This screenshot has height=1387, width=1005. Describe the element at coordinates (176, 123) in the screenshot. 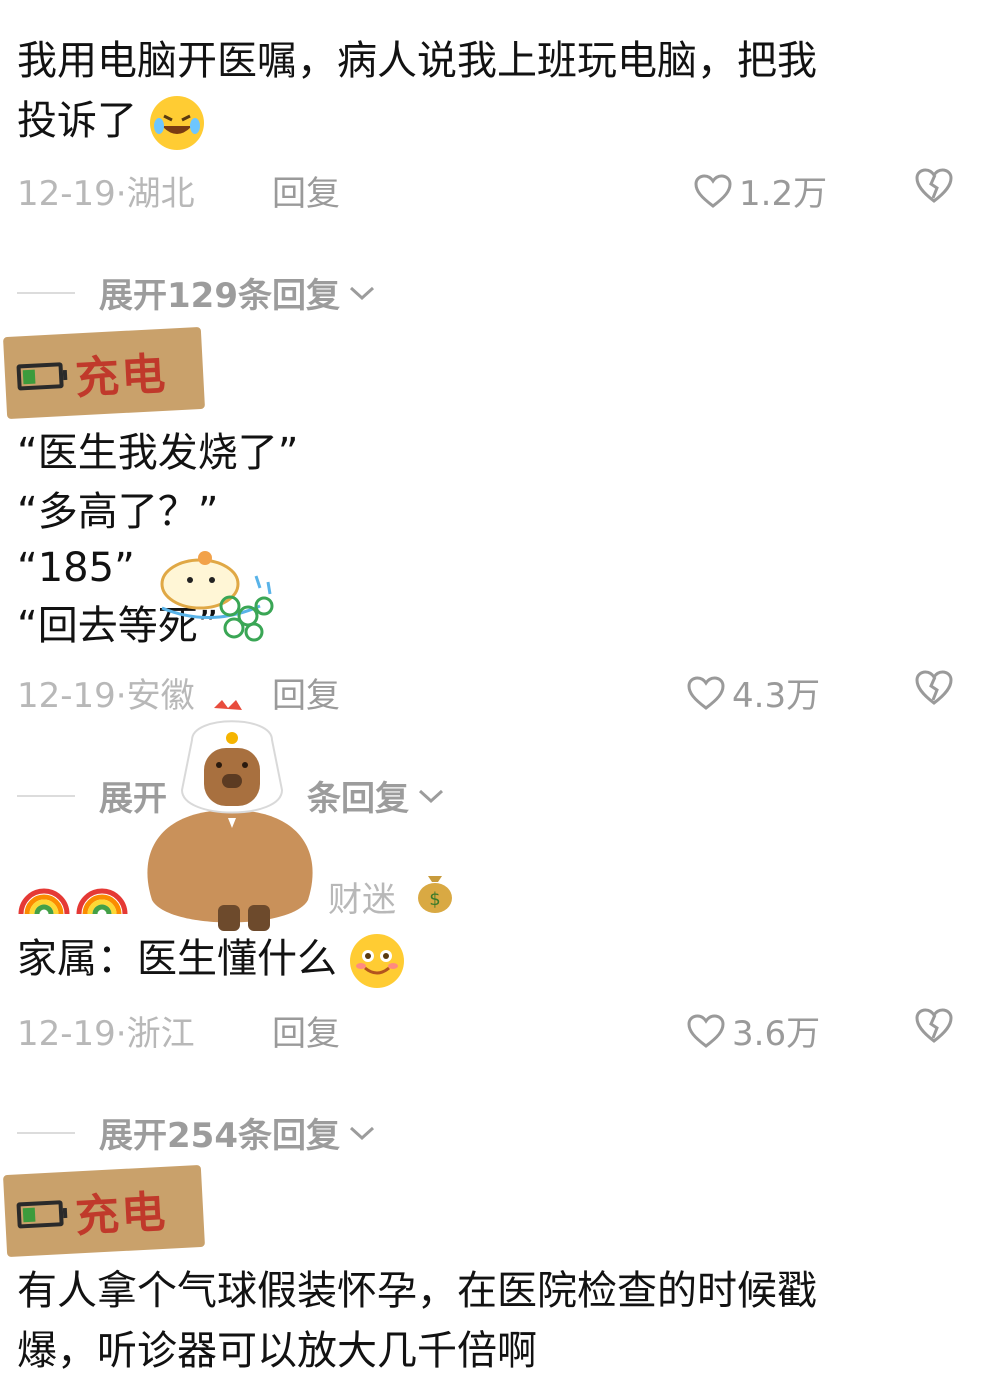

I see `rofl-emoji-icon` at that location.